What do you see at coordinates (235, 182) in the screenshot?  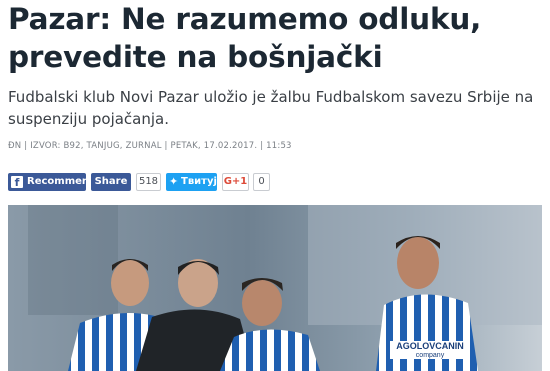 I see `gplus-button: G+1` at bounding box center [235, 182].